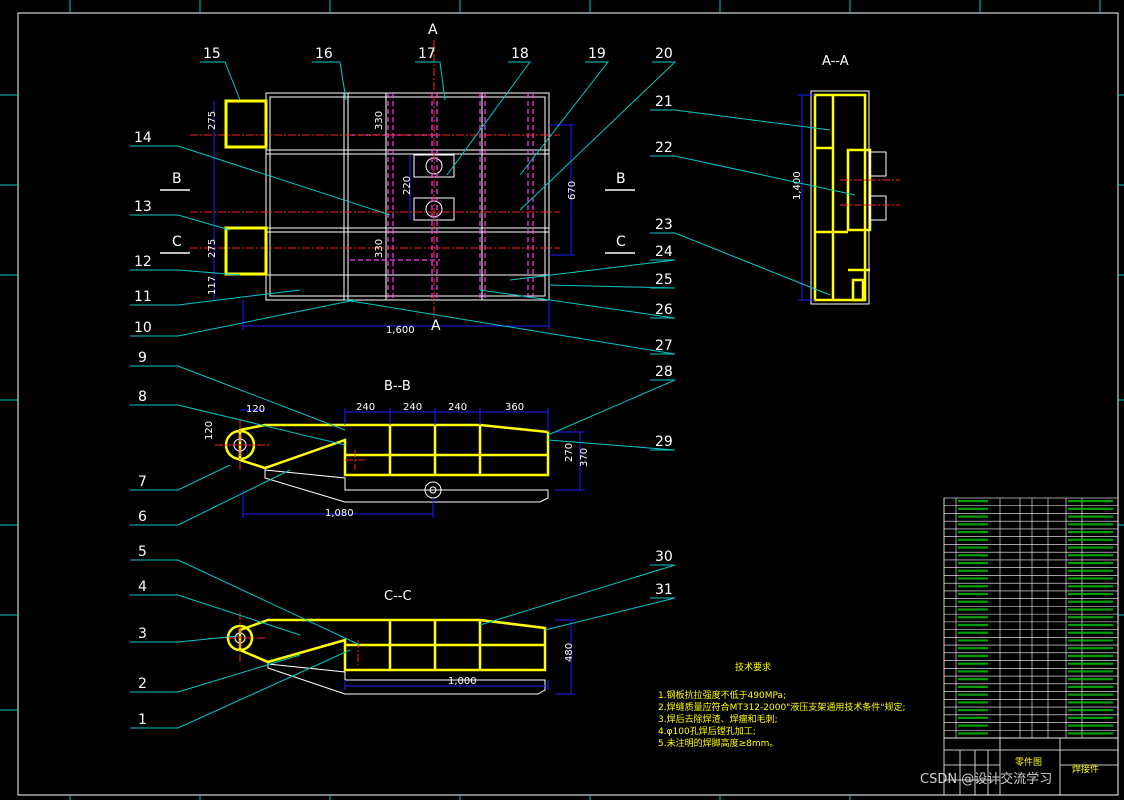 This screenshot has height=800, width=1124. I want to click on tech-req-title: 技术要求, so click(753, 667).